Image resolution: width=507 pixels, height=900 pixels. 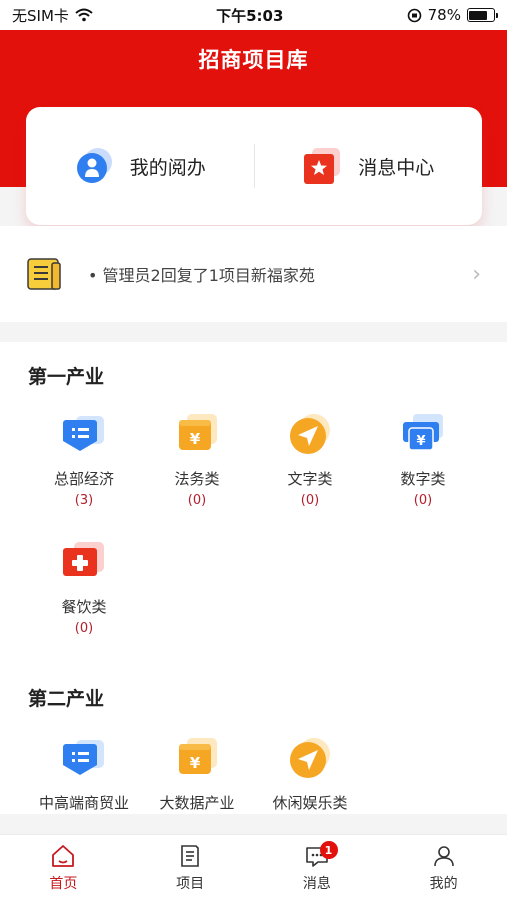 What do you see at coordinates (190, 883) in the screenshot?
I see `tab-label: 项目` at bounding box center [190, 883].